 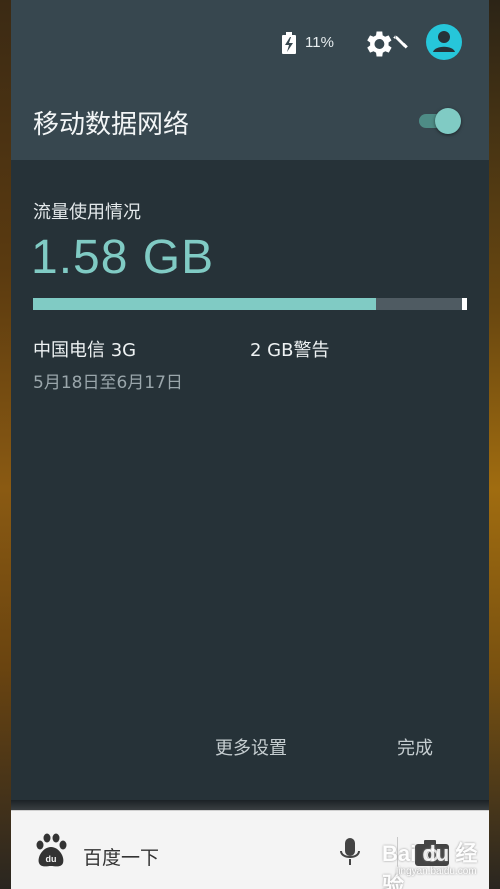 What do you see at coordinates (51, 851) in the screenshot?
I see `baidu-paw-icon: du` at bounding box center [51, 851].